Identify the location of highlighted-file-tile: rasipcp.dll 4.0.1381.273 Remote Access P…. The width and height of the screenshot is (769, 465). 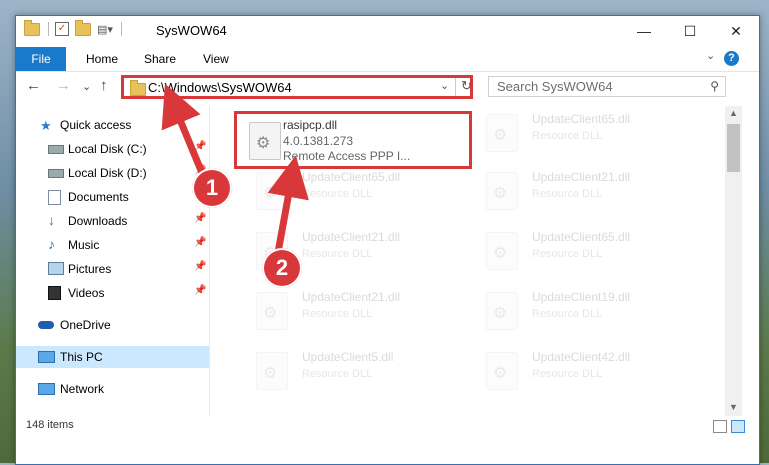
(353, 140).